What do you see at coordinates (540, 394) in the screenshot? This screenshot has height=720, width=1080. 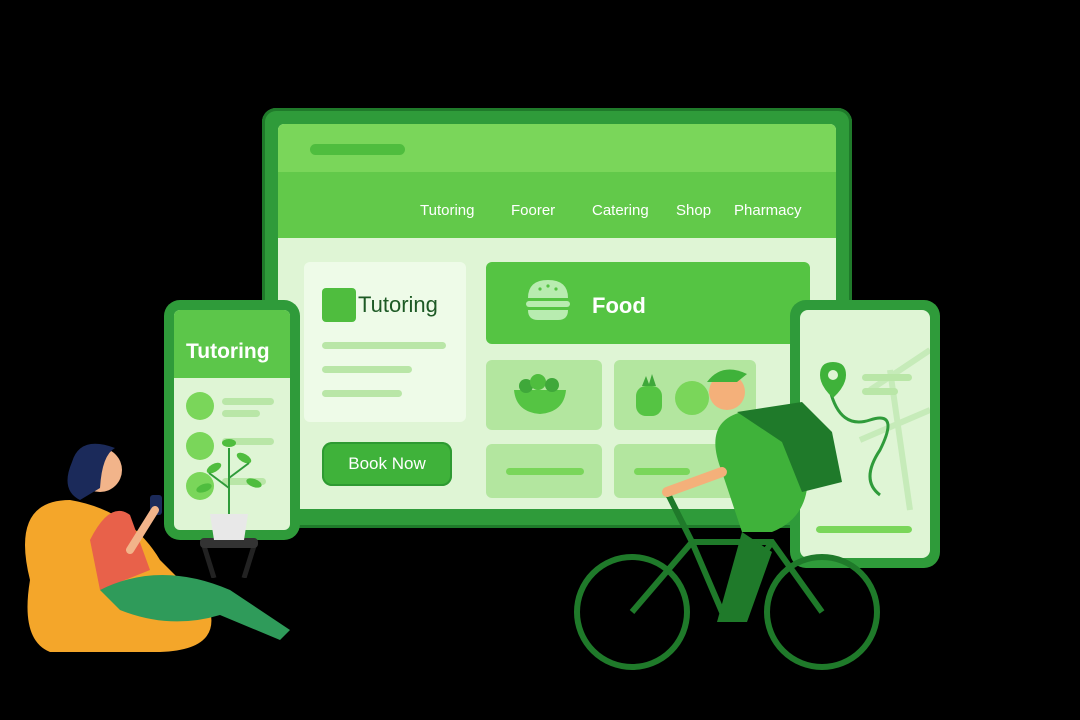 I see `salad-icon` at bounding box center [540, 394].